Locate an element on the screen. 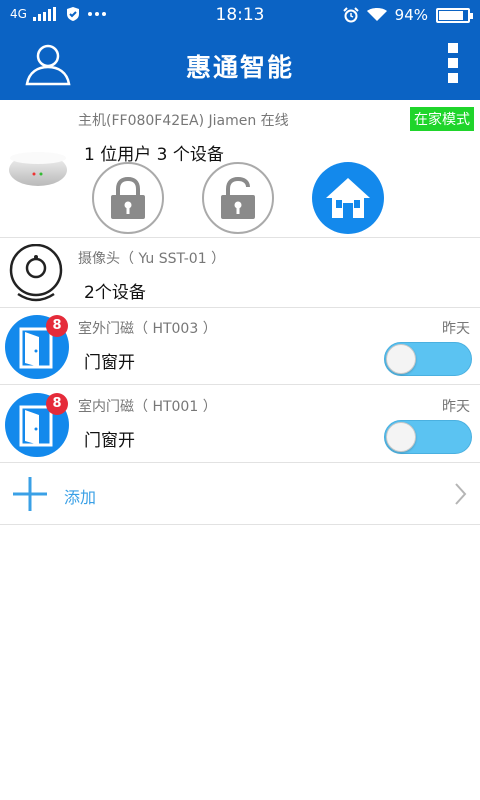 The height and width of the screenshot is (800, 480). battery-percent: 94% is located at coordinates (411, 15).